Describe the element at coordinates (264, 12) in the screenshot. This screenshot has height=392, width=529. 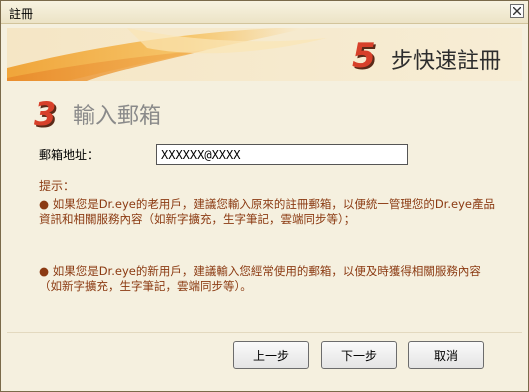
I see `title-bar: 註冊` at that location.